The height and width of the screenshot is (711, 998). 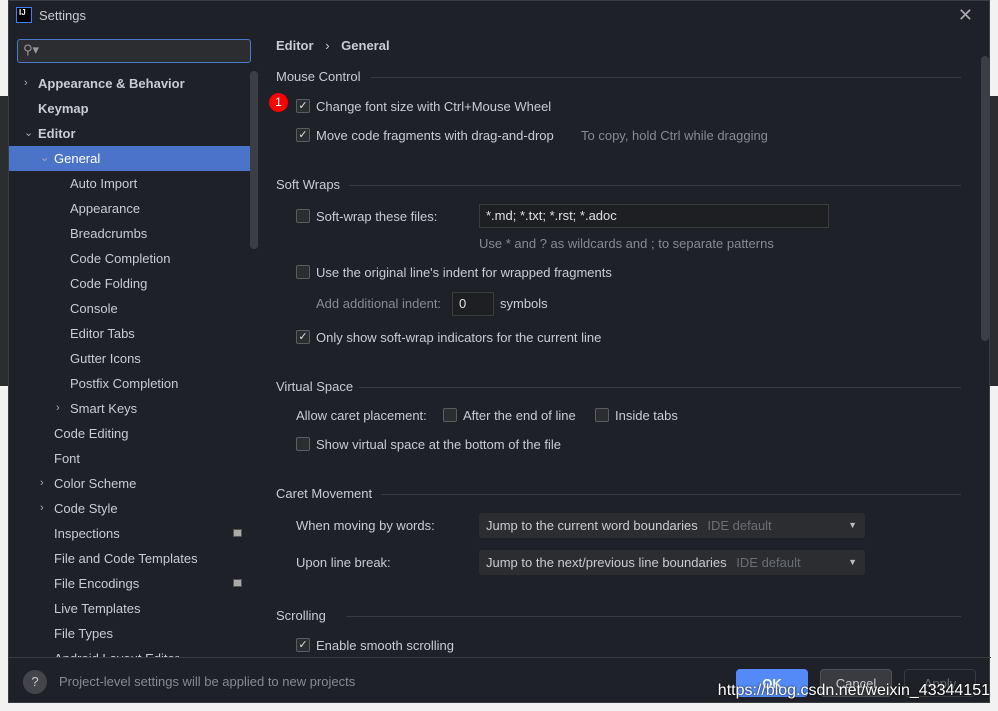 I want to click on chevron-down-icon: ▼, so click(x=852, y=562).